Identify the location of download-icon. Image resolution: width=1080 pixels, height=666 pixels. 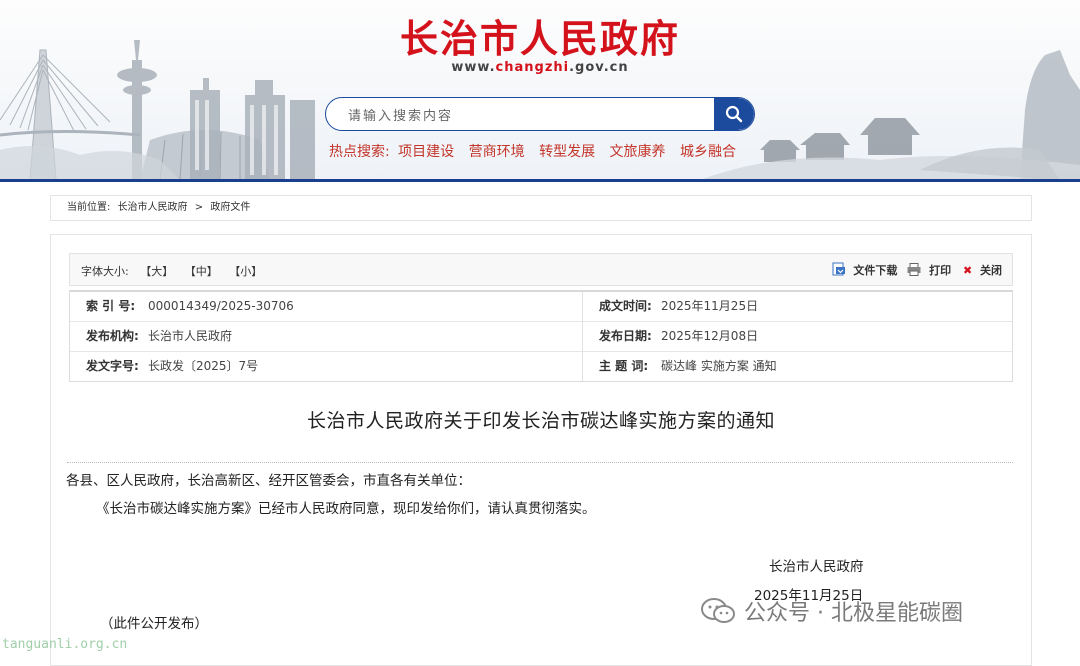
(838, 269).